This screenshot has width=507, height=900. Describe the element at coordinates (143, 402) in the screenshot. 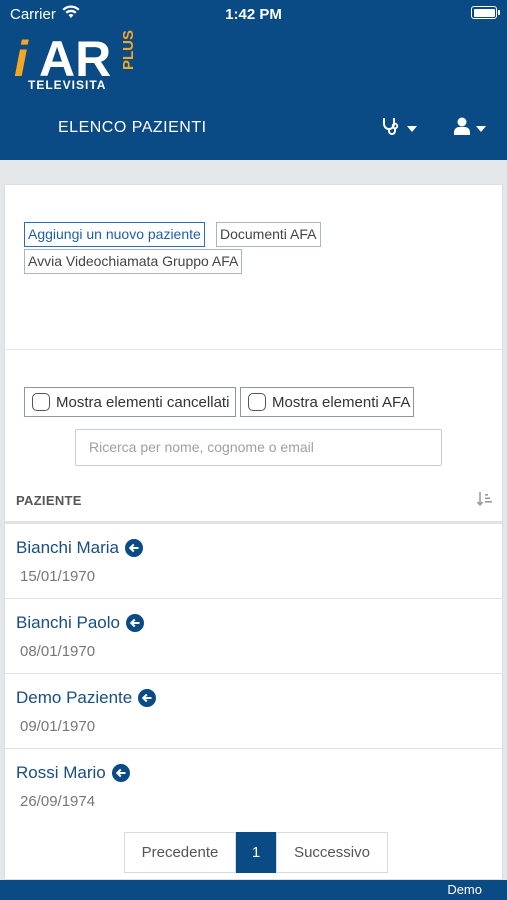

I see `show-deleted-label: Mostra elementi cancellati` at that location.